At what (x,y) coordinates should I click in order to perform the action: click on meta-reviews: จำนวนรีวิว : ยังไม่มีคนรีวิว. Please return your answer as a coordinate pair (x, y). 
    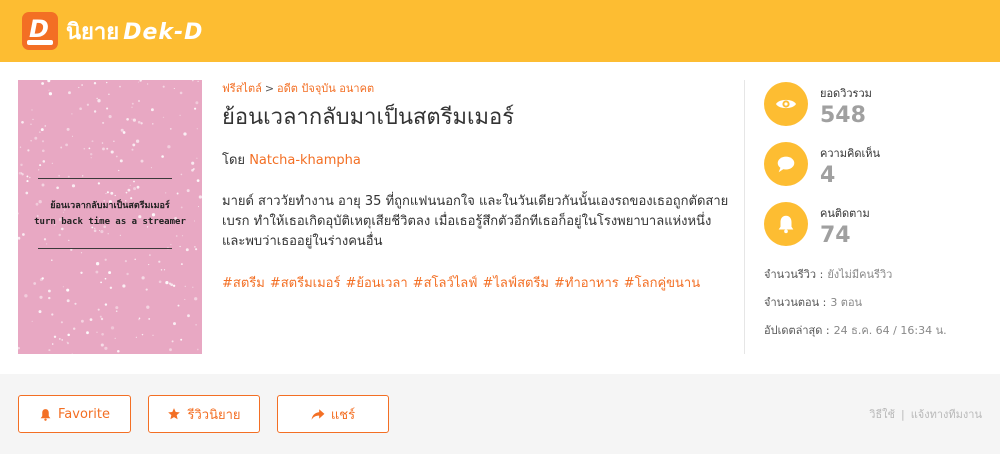
    Looking at the image, I should click on (879, 279).